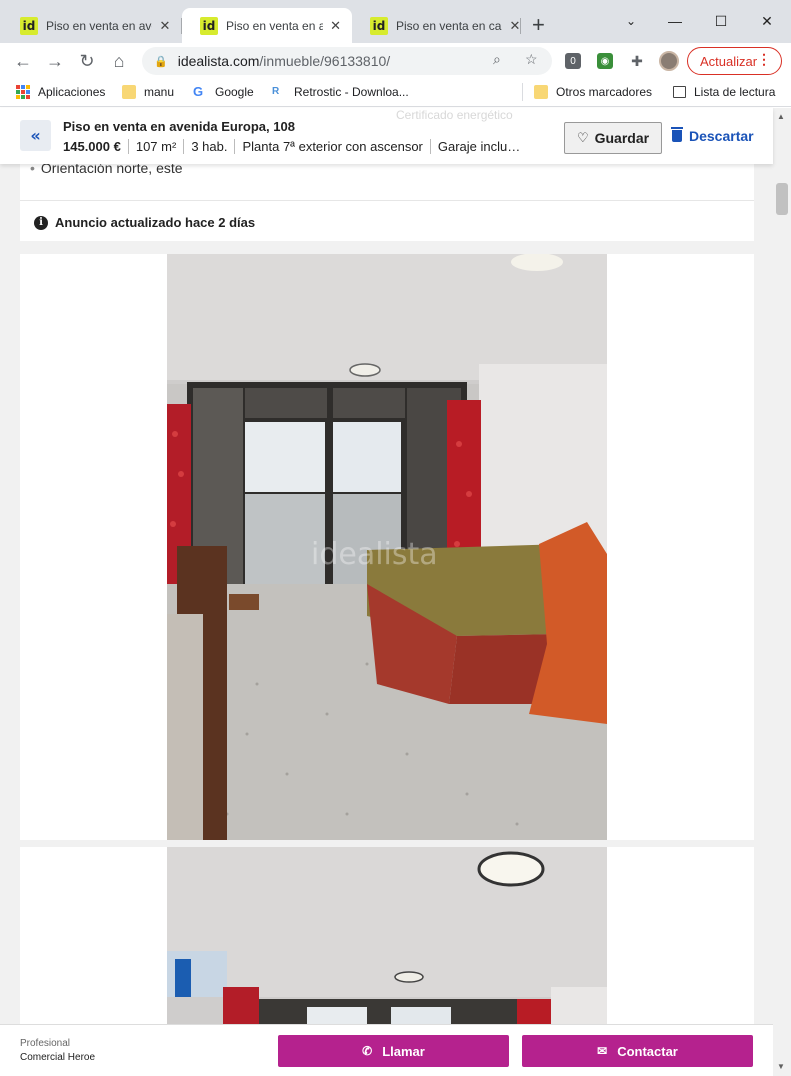  Describe the element at coordinates (155, 146) in the screenshot. I see `area: 107 m²` at that location.